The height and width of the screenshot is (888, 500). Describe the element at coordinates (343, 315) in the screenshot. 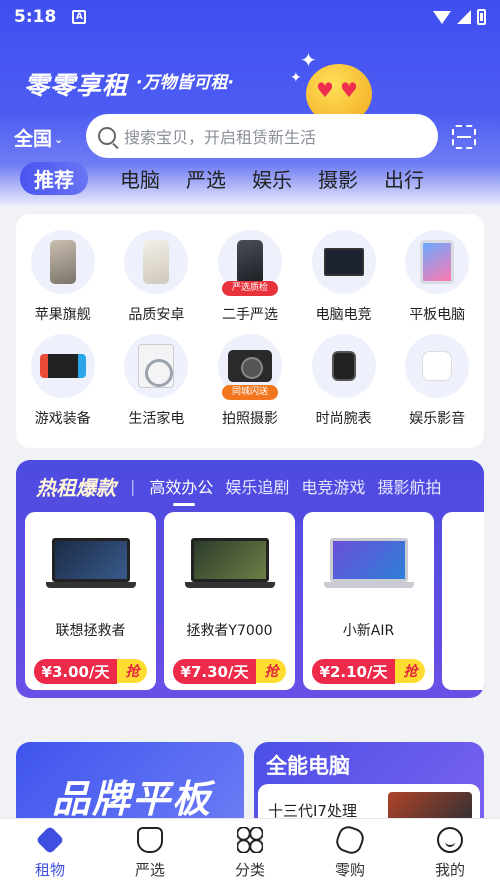

I see `category-label: 电脑电竞` at that location.